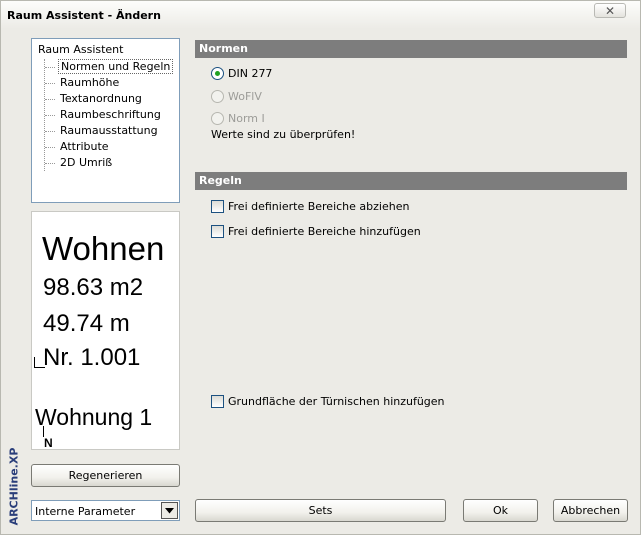 This screenshot has width=641, height=535. What do you see at coordinates (84, 15) in the screenshot?
I see `window-title: Raum Assistent - Ändern` at bounding box center [84, 15].